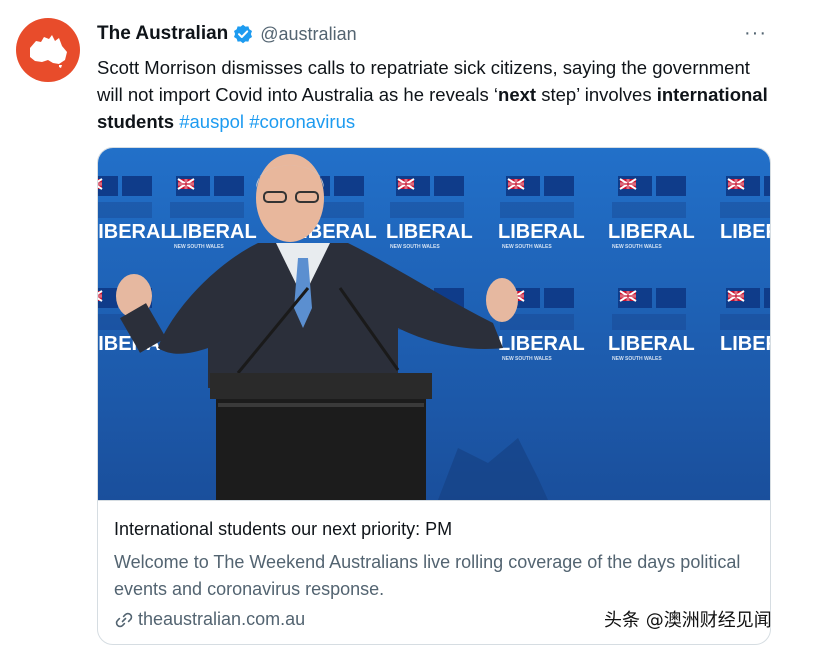 The image size is (815, 648). What do you see at coordinates (308, 34) in the screenshot?
I see `account-handle: @australian` at bounding box center [308, 34].